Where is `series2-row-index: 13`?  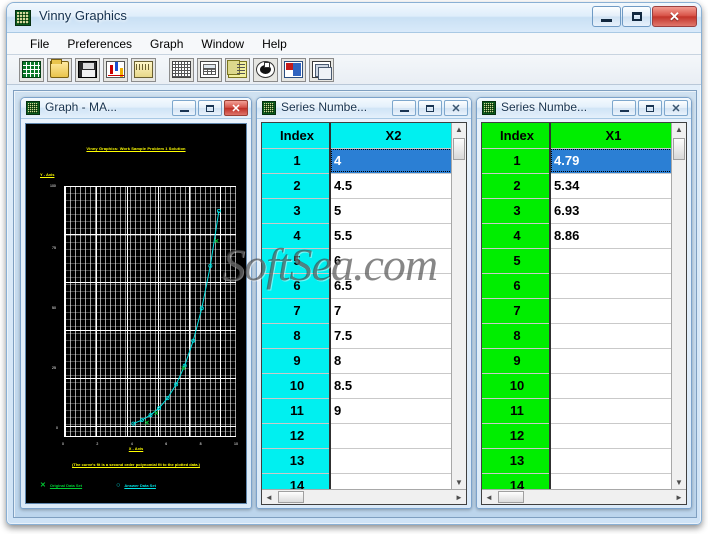
series2-row-index: 13 is located at coordinates (296, 461).